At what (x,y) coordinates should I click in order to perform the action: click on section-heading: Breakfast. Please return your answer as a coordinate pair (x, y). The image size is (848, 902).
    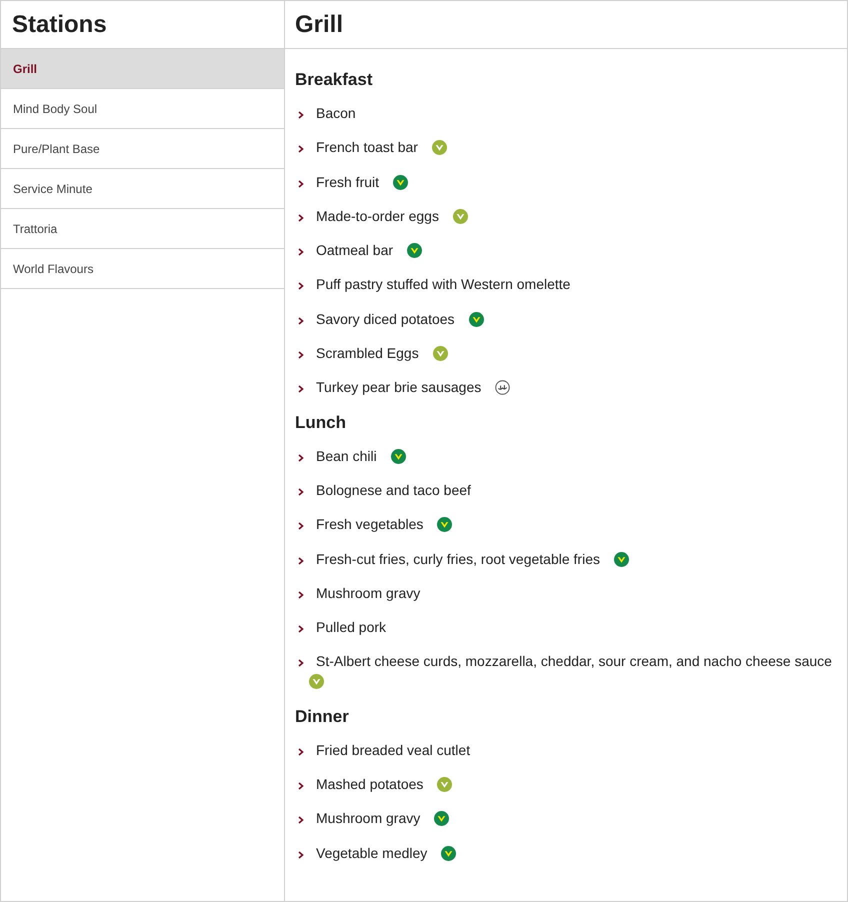
    Looking at the image, I should click on (334, 80).